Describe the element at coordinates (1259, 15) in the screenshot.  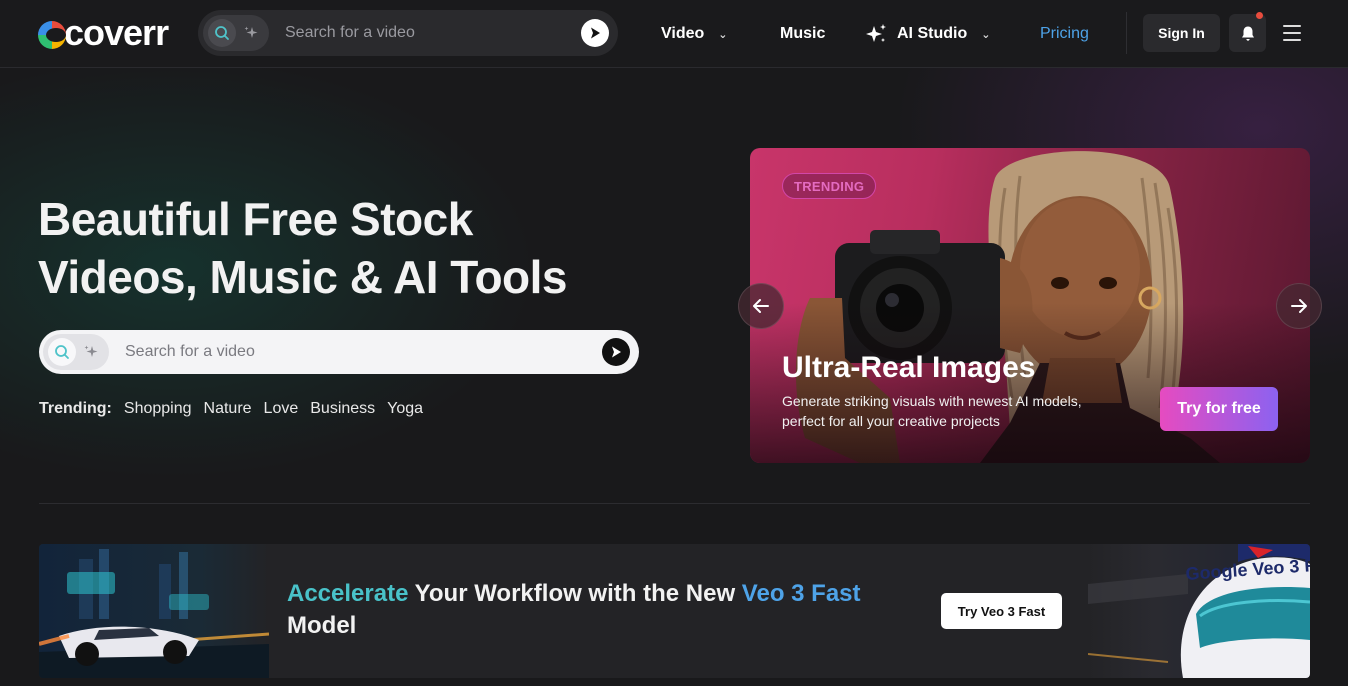
I see `notification-dot` at that location.